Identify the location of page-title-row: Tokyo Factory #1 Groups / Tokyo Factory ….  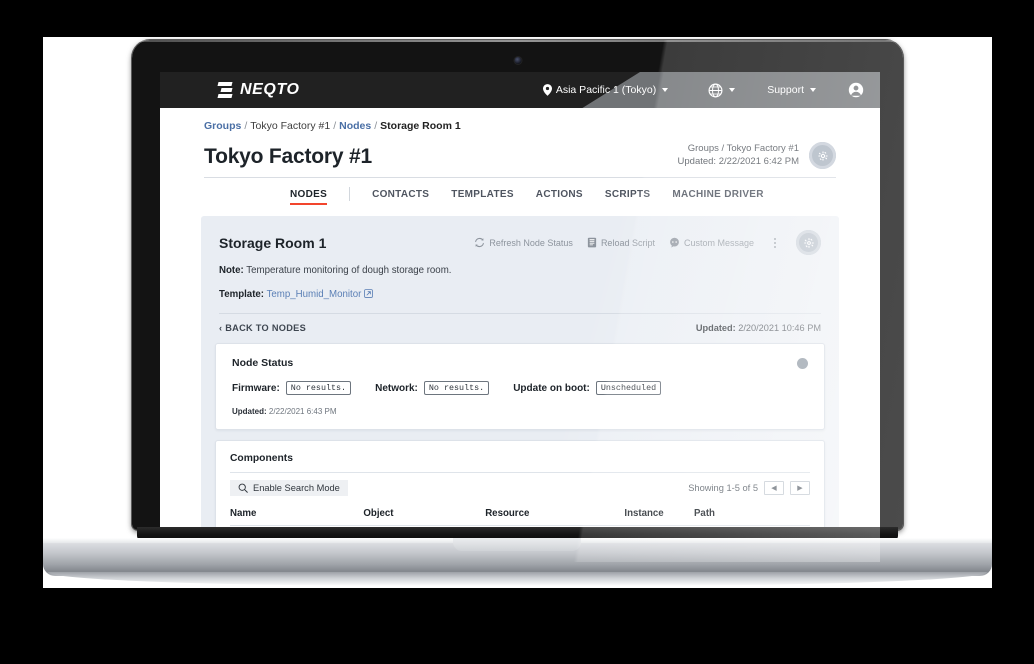
(520, 160).